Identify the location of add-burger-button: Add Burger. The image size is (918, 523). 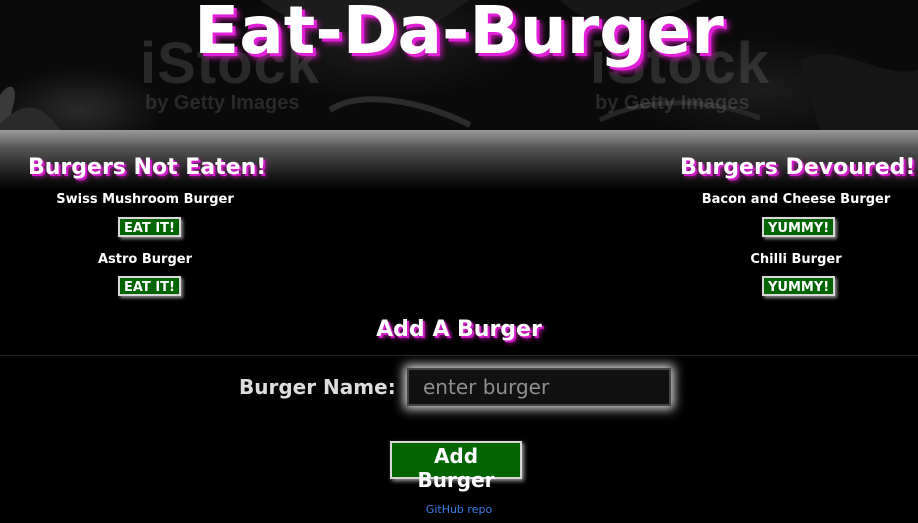
(456, 466).